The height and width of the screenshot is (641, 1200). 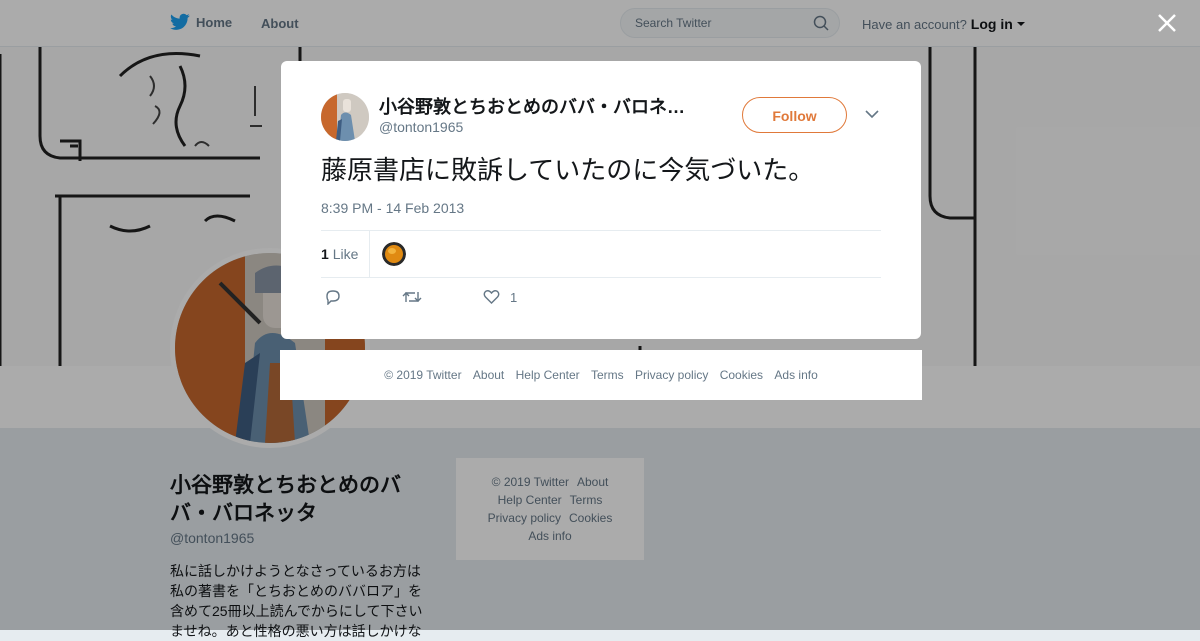 I want to click on divider, so click(x=601, y=277).